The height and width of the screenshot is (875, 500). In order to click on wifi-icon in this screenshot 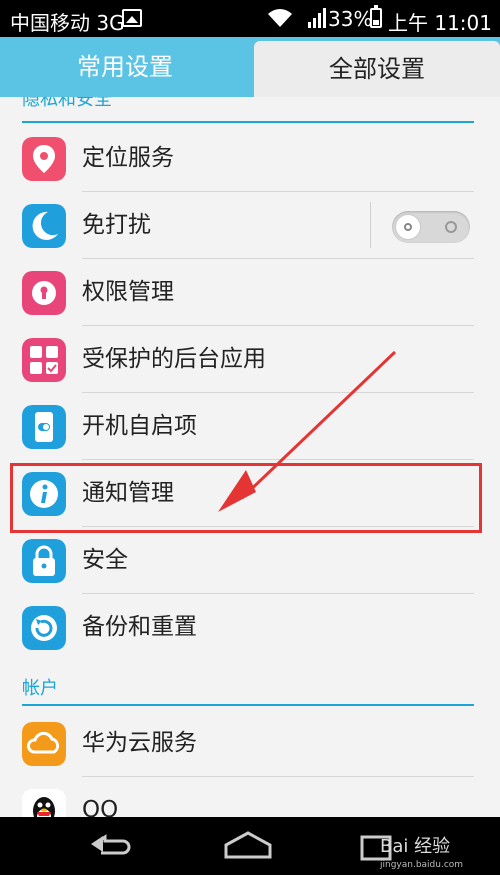, I will do `click(280, 18)`.